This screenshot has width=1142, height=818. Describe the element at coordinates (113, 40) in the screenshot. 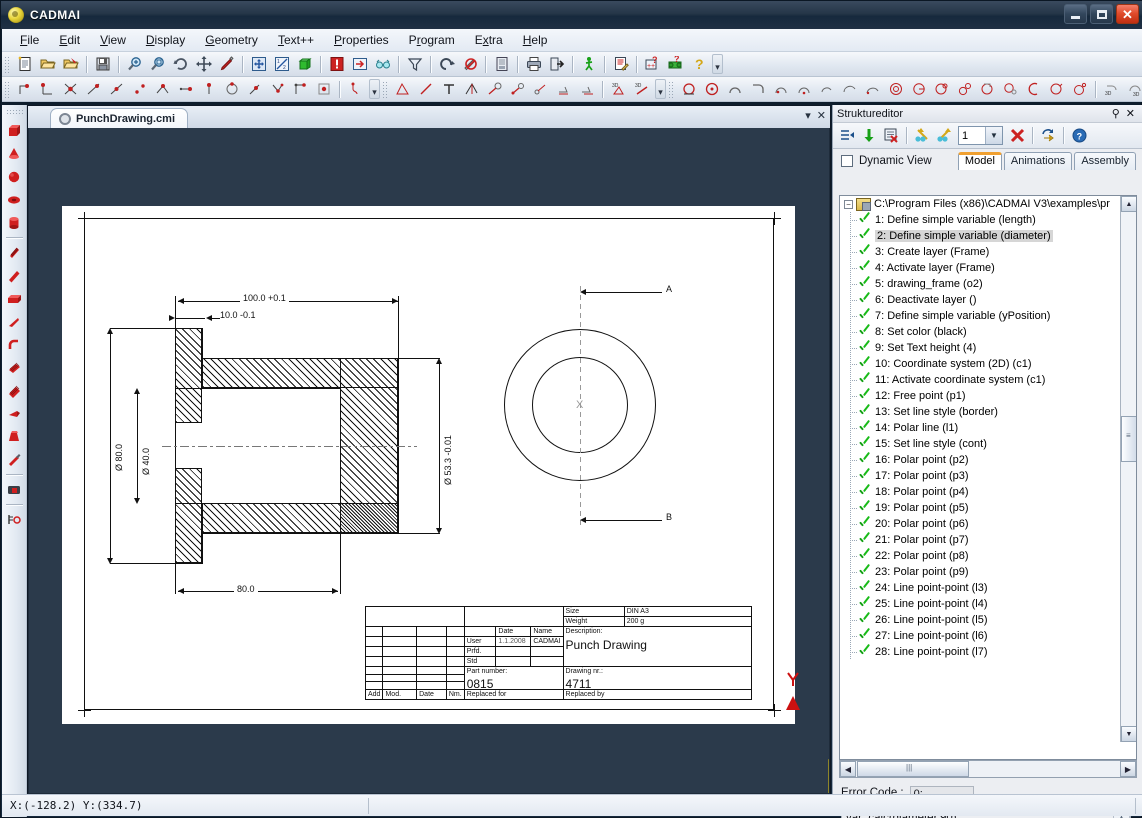

I see `menu-view: View` at that location.